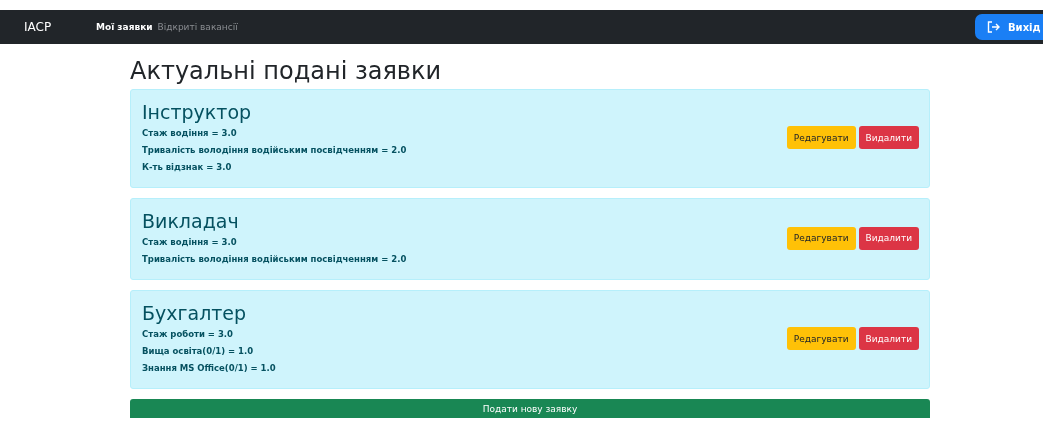 The height and width of the screenshot is (421, 1043). Describe the element at coordinates (187, 167) in the screenshot. I see `criterion-text: К-ть відзнак = 3.0` at that location.